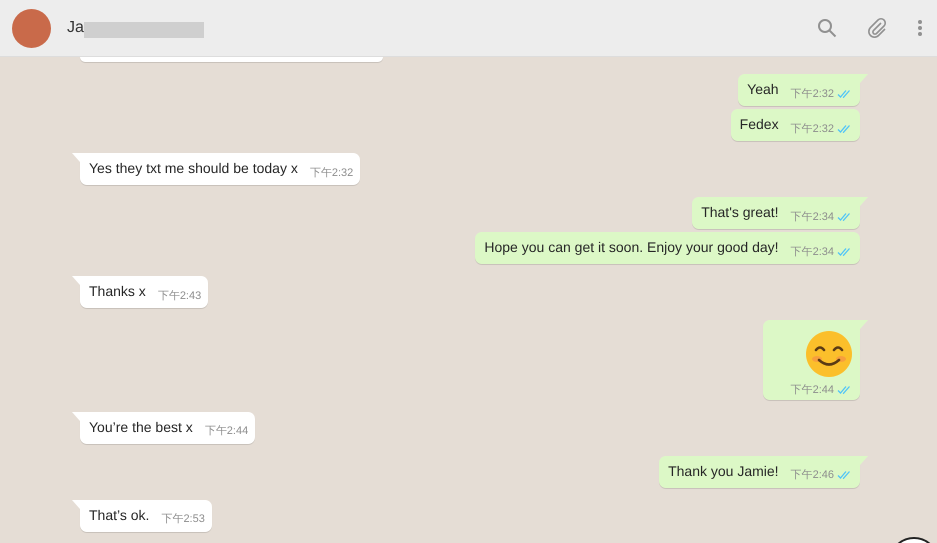 The width and height of the screenshot is (937, 543). Describe the element at coordinates (827, 28) in the screenshot. I see `search-icon` at that location.